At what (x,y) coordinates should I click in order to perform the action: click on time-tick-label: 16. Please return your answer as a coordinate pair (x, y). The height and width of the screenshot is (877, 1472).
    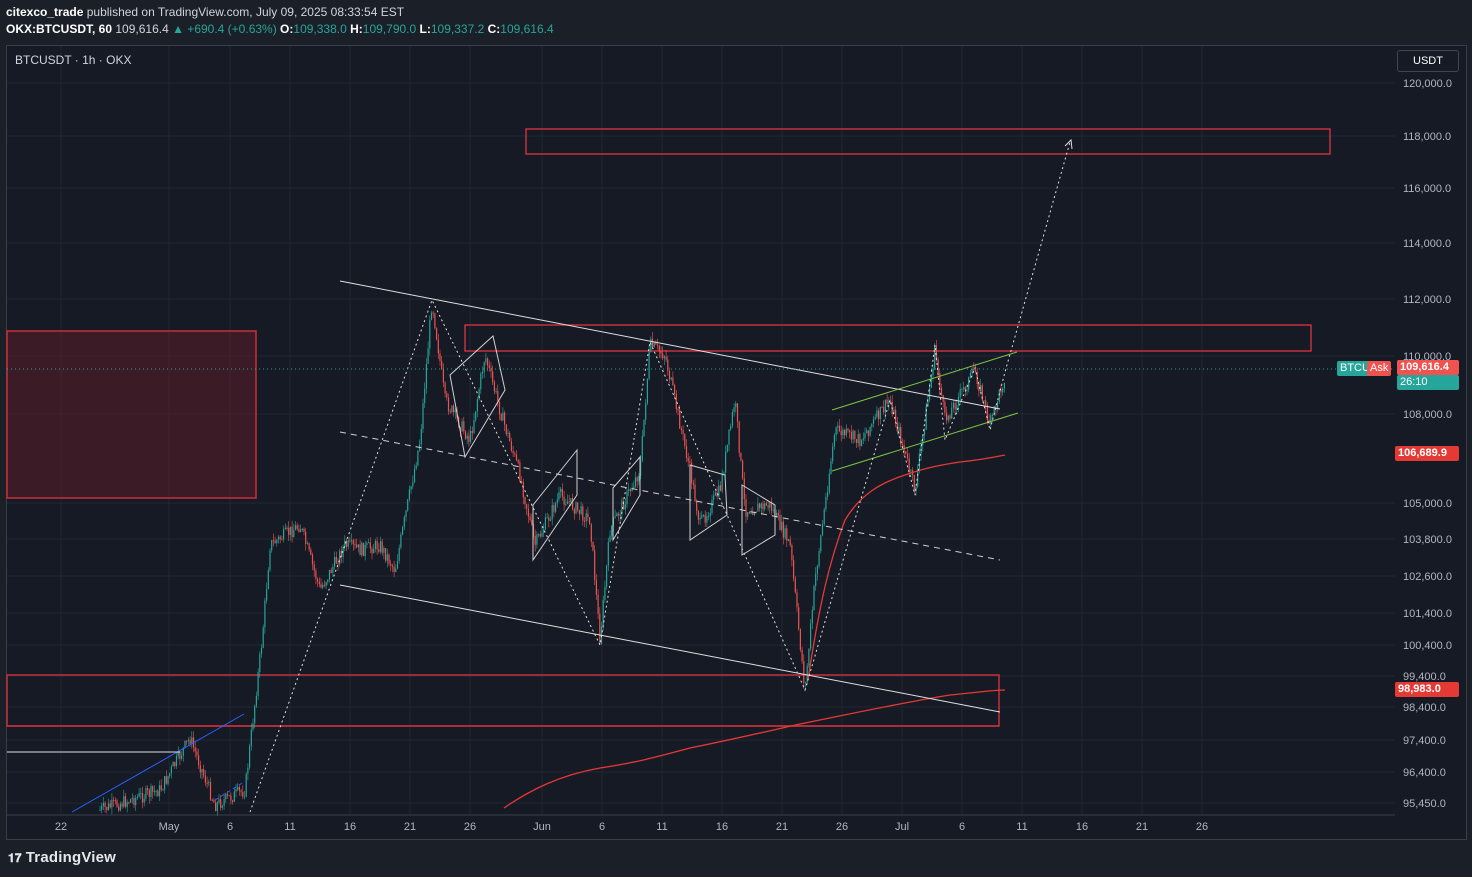
    Looking at the image, I should click on (1082, 827).